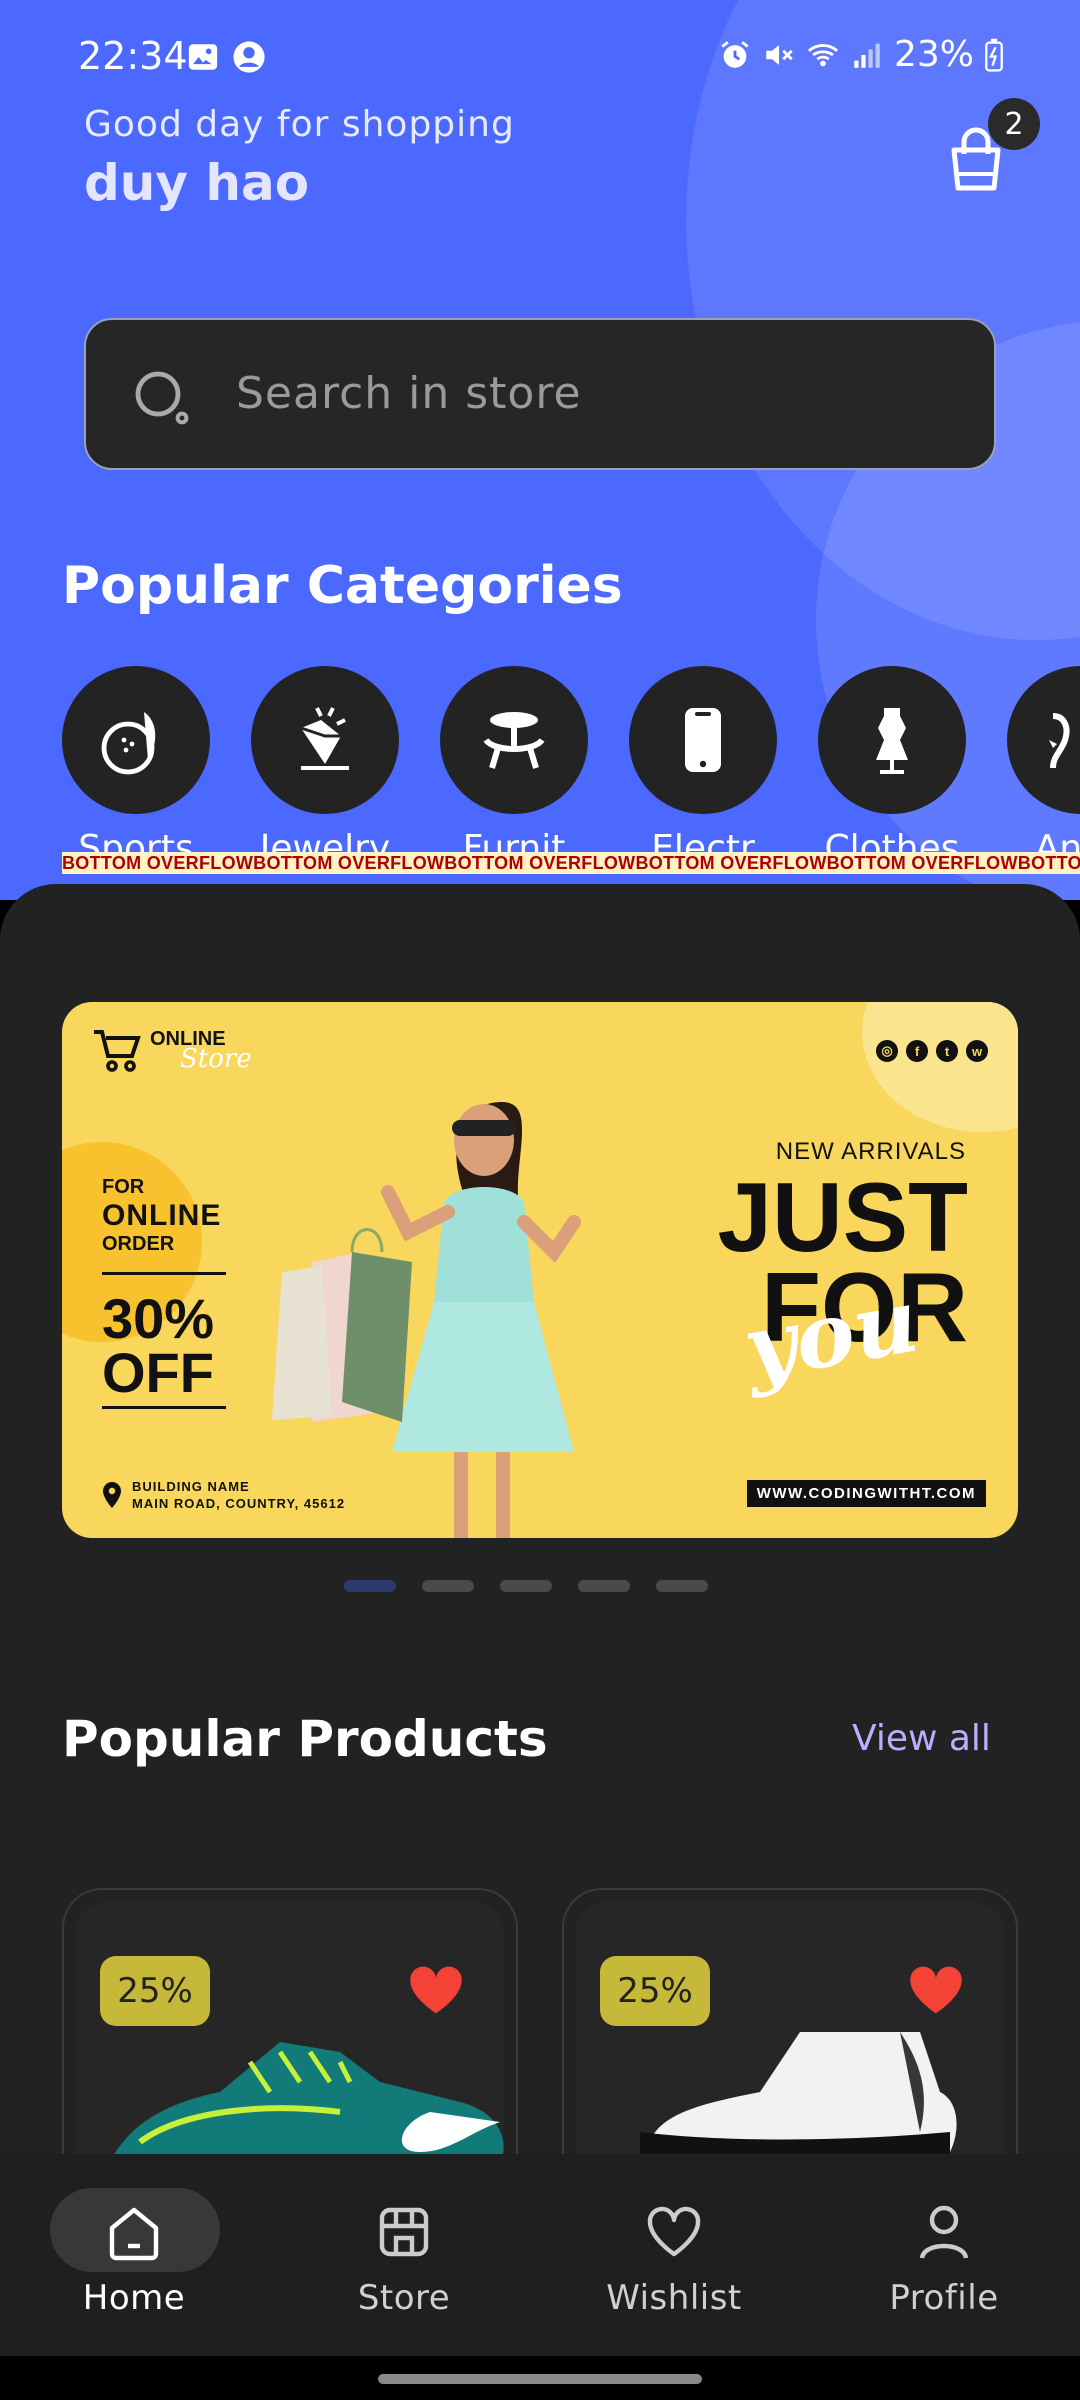 The width and height of the screenshot is (1080, 2400). What do you see at coordinates (917, 1051) in the screenshot?
I see `facebook-icon: f` at bounding box center [917, 1051].